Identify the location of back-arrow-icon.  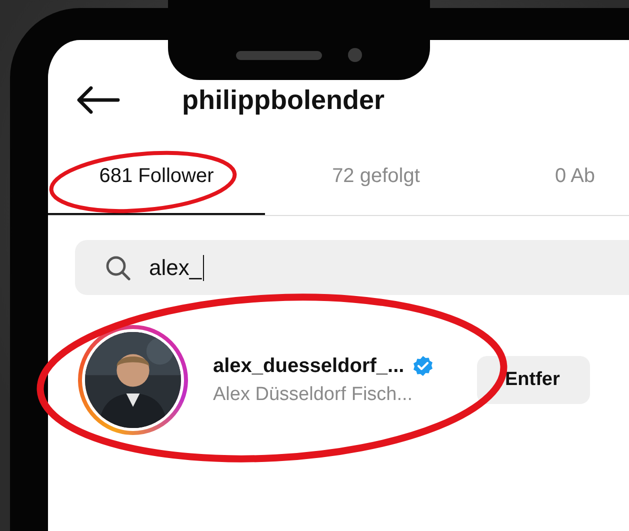
(98, 100).